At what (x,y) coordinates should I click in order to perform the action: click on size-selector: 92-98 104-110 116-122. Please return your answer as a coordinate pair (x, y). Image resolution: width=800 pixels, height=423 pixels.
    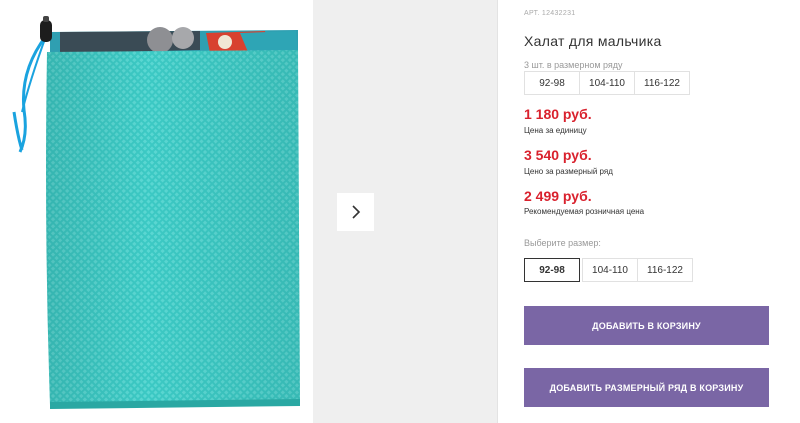
    Looking at the image, I should click on (608, 270).